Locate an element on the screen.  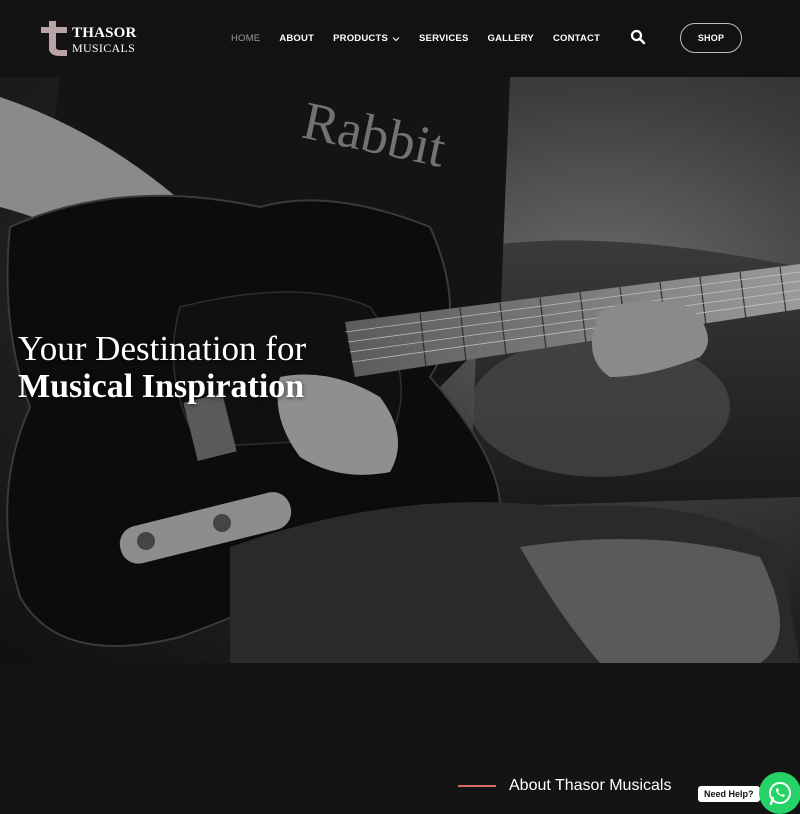
brand-name-line1: THASOR is located at coordinates (104, 33).